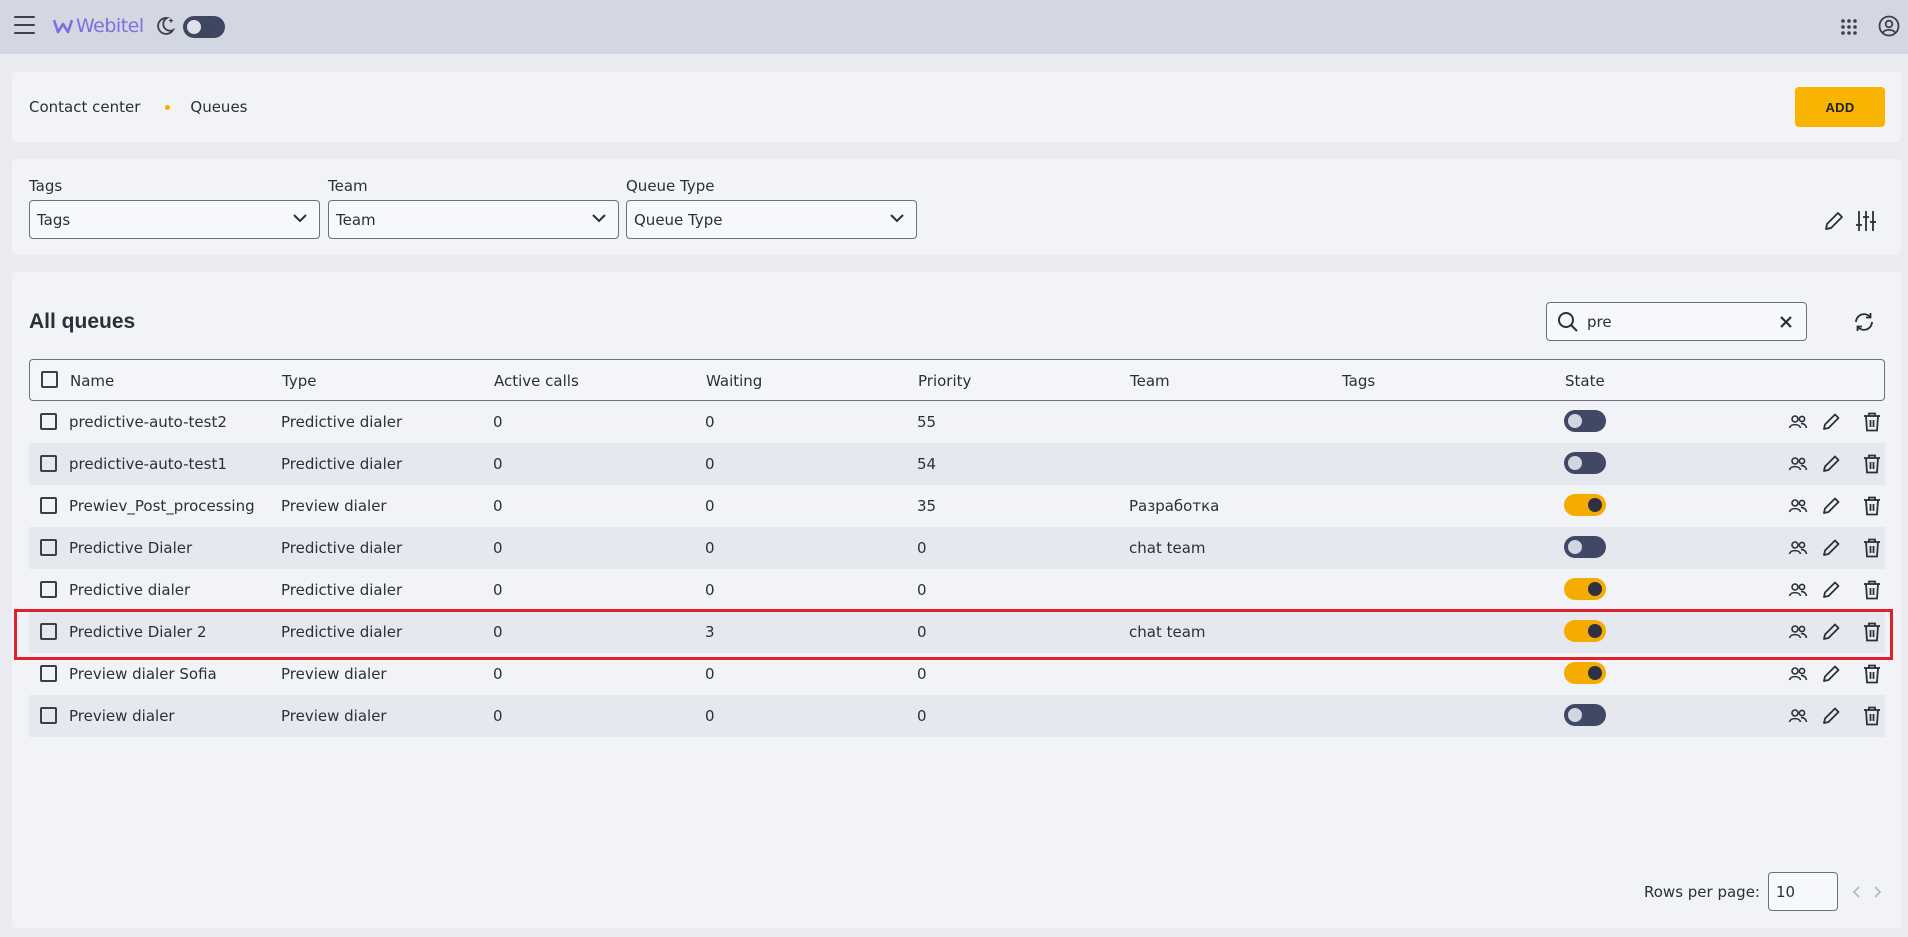 The height and width of the screenshot is (937, 1908). Describe the element at coordinates (957, 674) in the screenshot. I see `table-row: Preview dialer Sofia Preview dialer 0 0 0` at that location.